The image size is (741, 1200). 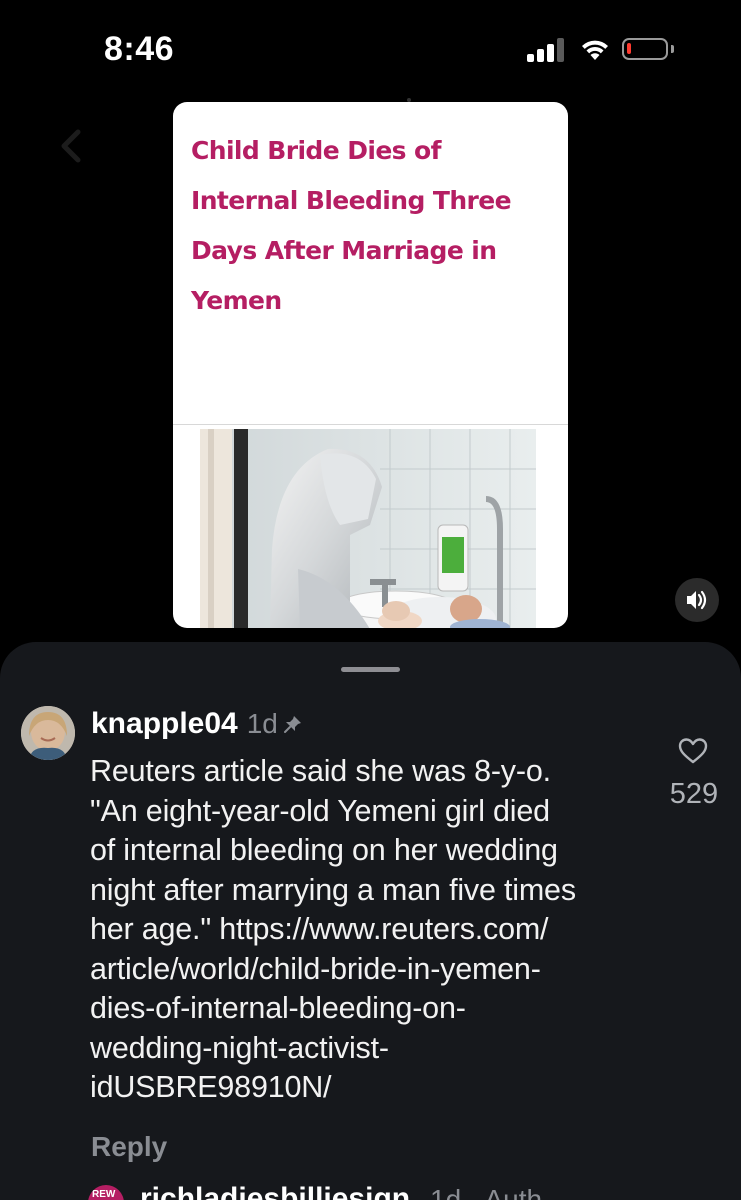 What do you see at coordinates (104, 1194) in the screenshot?
I see `avatar-logo: REW` at bounding box center [104, 1194].